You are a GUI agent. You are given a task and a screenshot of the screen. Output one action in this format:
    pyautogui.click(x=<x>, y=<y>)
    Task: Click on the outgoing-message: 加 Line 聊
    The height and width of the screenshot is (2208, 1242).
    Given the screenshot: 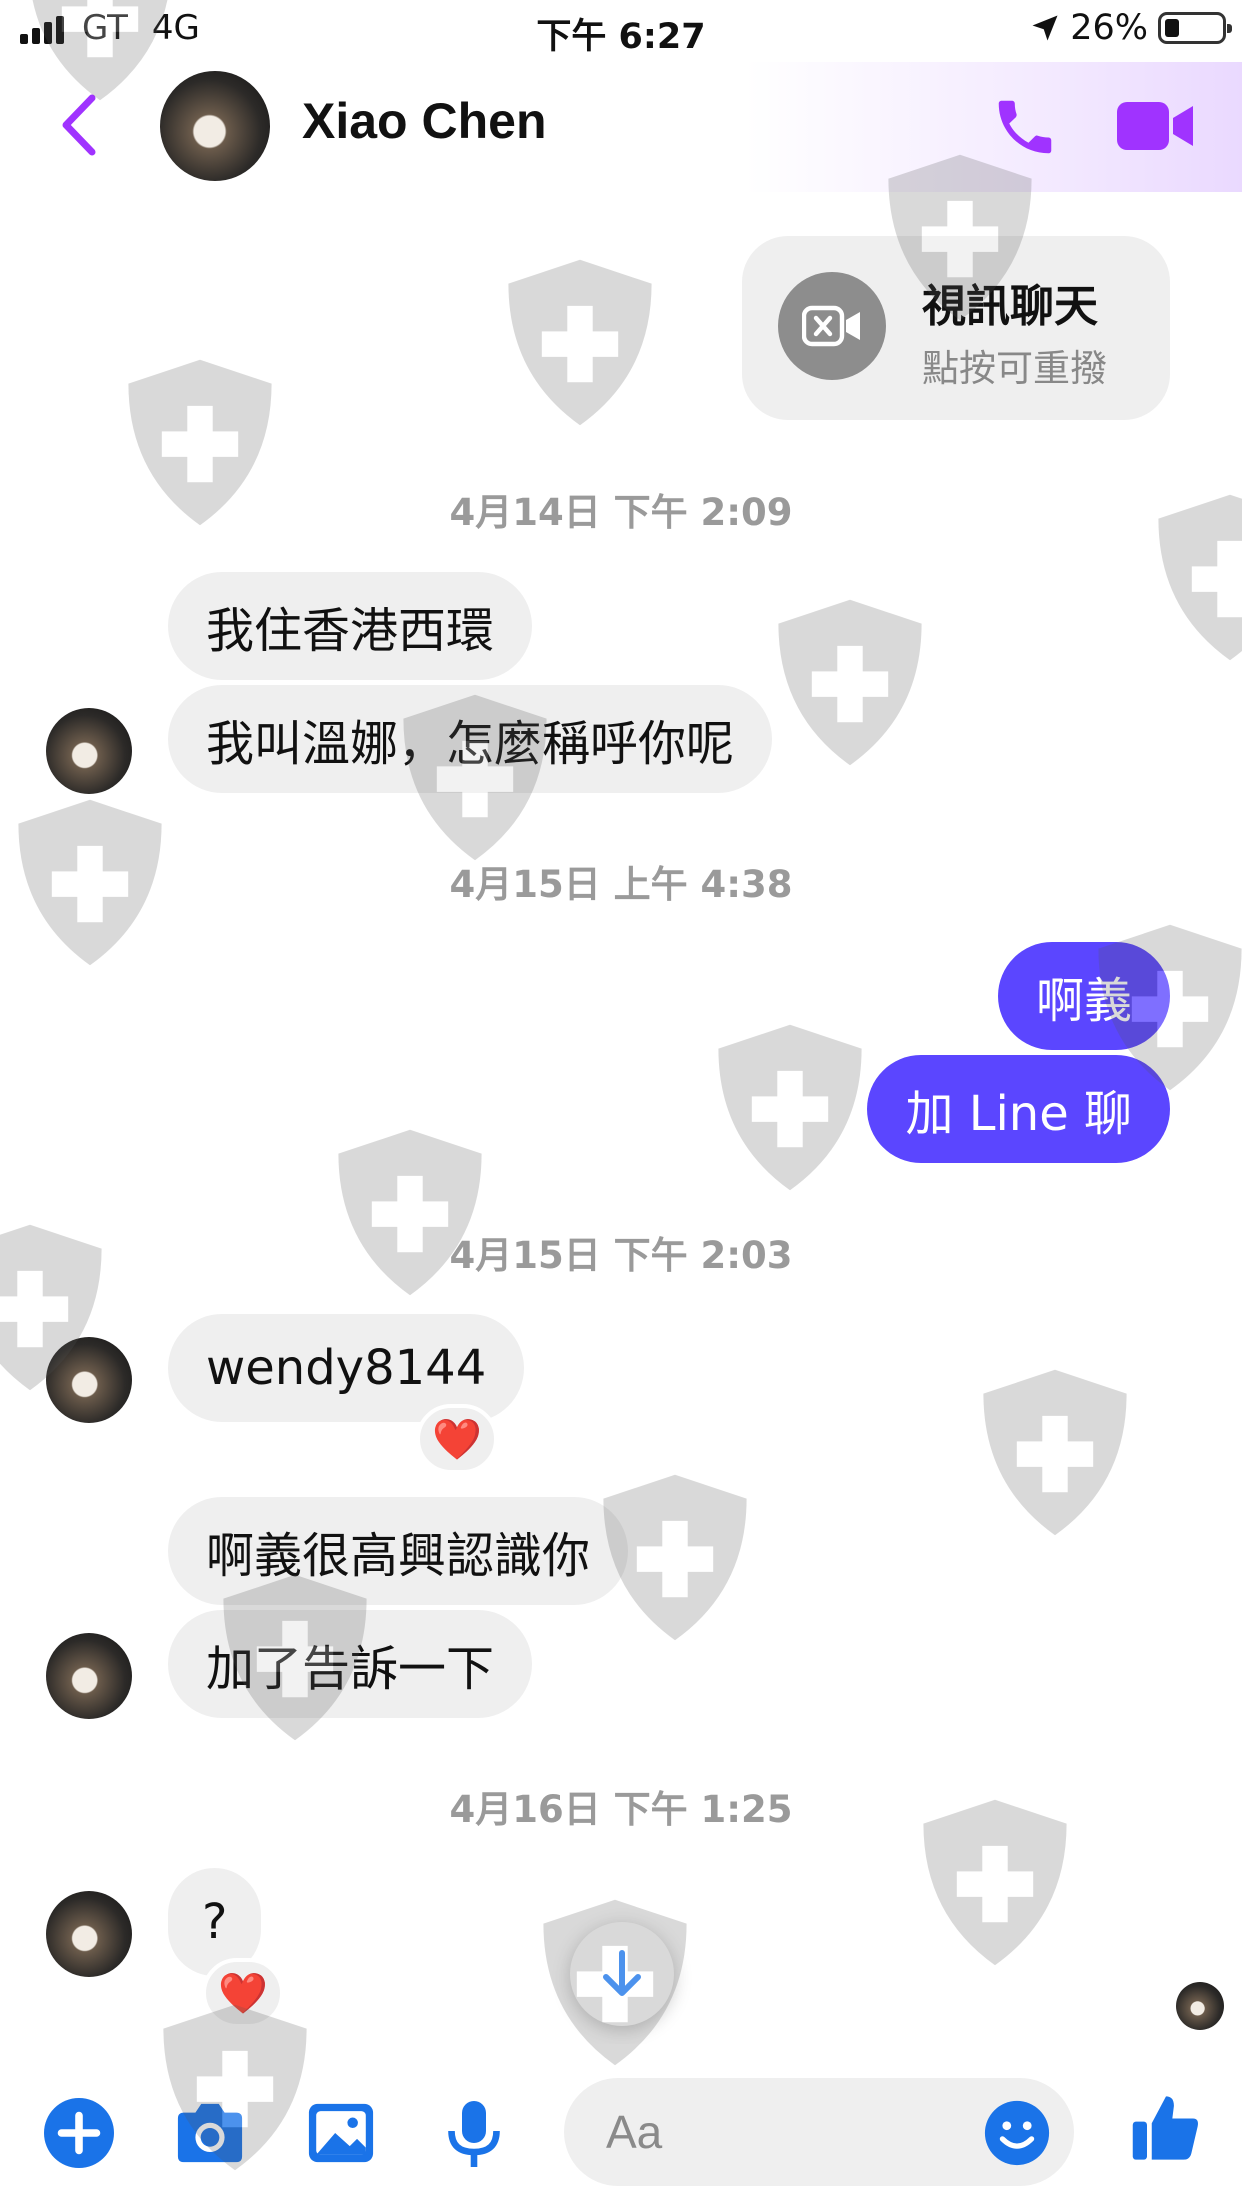 What is the action you would take?
    pyautogui.click(x=1018, y=1109)
    